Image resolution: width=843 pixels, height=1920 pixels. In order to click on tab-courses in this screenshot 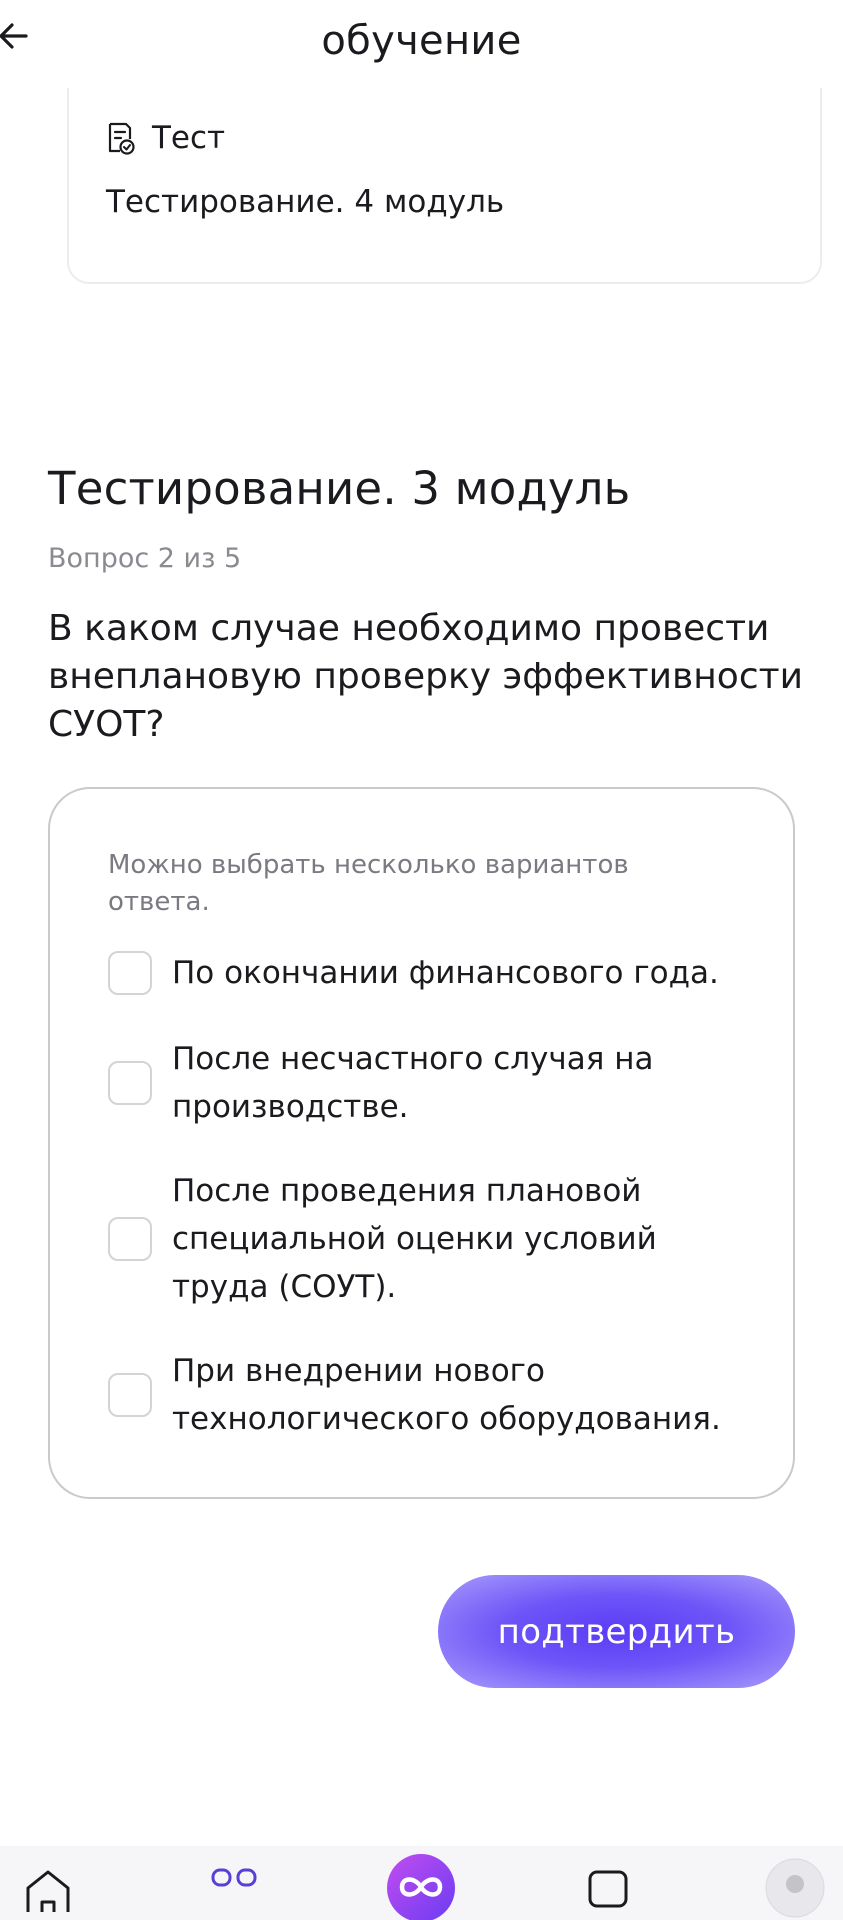, I will do `click(234, 1883)`.